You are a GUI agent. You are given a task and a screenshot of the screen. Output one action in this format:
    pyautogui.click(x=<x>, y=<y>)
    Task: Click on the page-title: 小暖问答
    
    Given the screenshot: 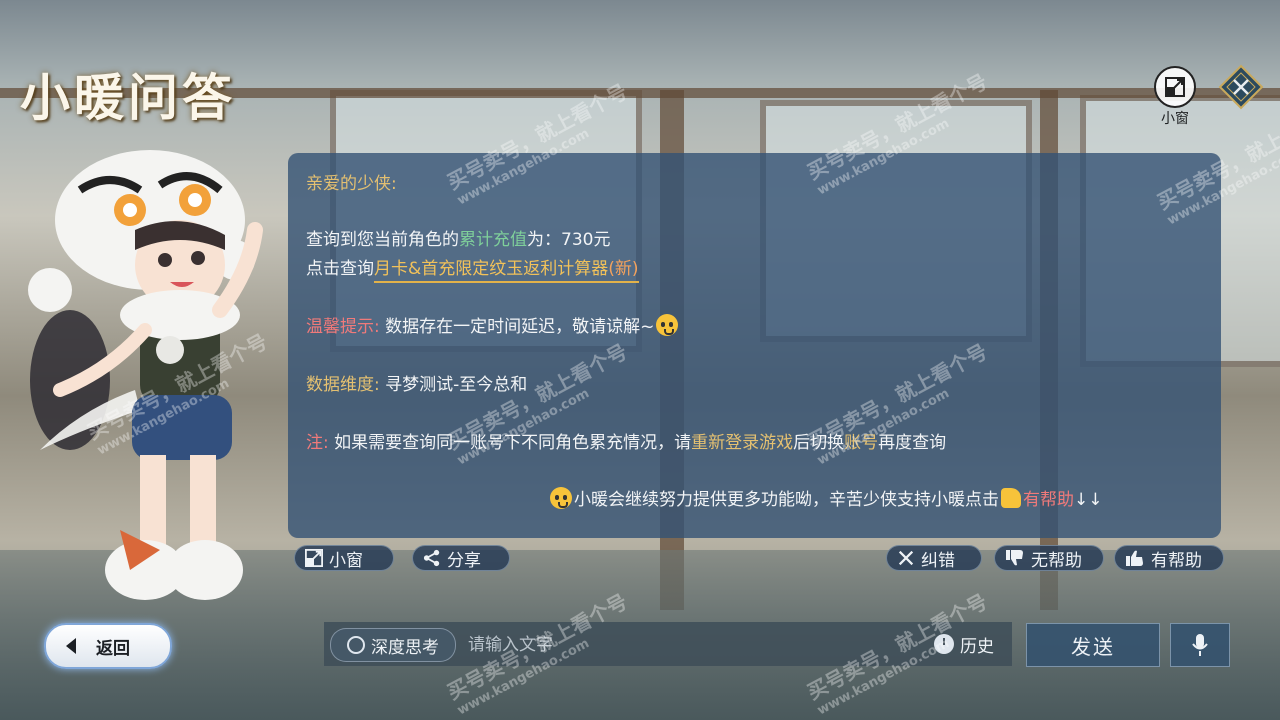 What is the action you would take?
    pyautogui.click(x=128, y=97)
    